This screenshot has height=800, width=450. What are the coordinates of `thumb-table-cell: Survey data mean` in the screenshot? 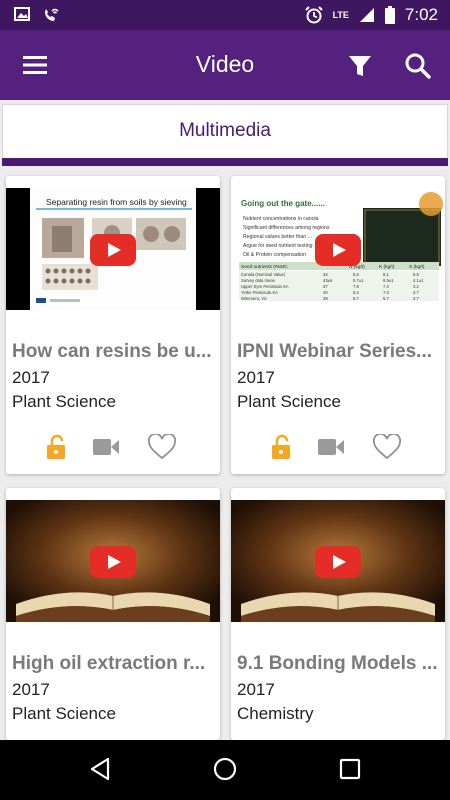 It's located at (258, 280).